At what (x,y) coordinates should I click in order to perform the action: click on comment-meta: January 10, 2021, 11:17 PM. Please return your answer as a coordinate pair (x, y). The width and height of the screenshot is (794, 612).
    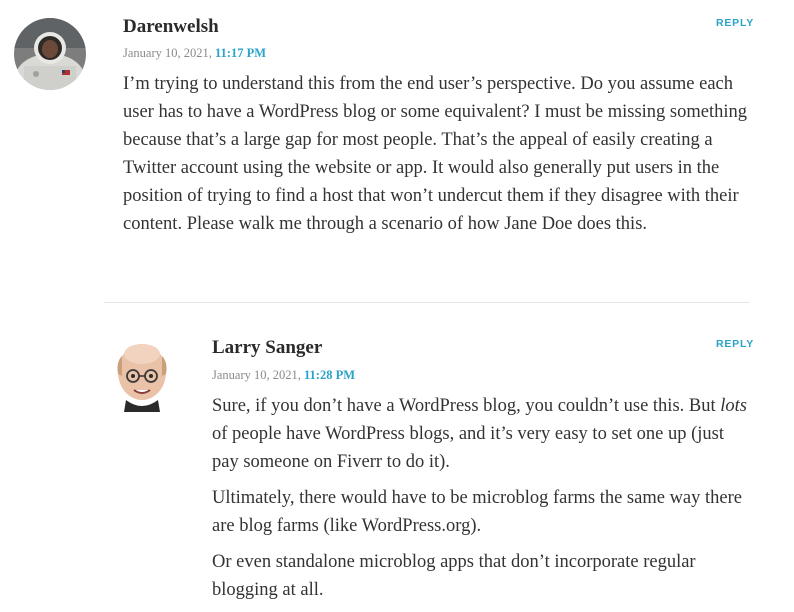
    Looking at the image, I should click on (194, 53).